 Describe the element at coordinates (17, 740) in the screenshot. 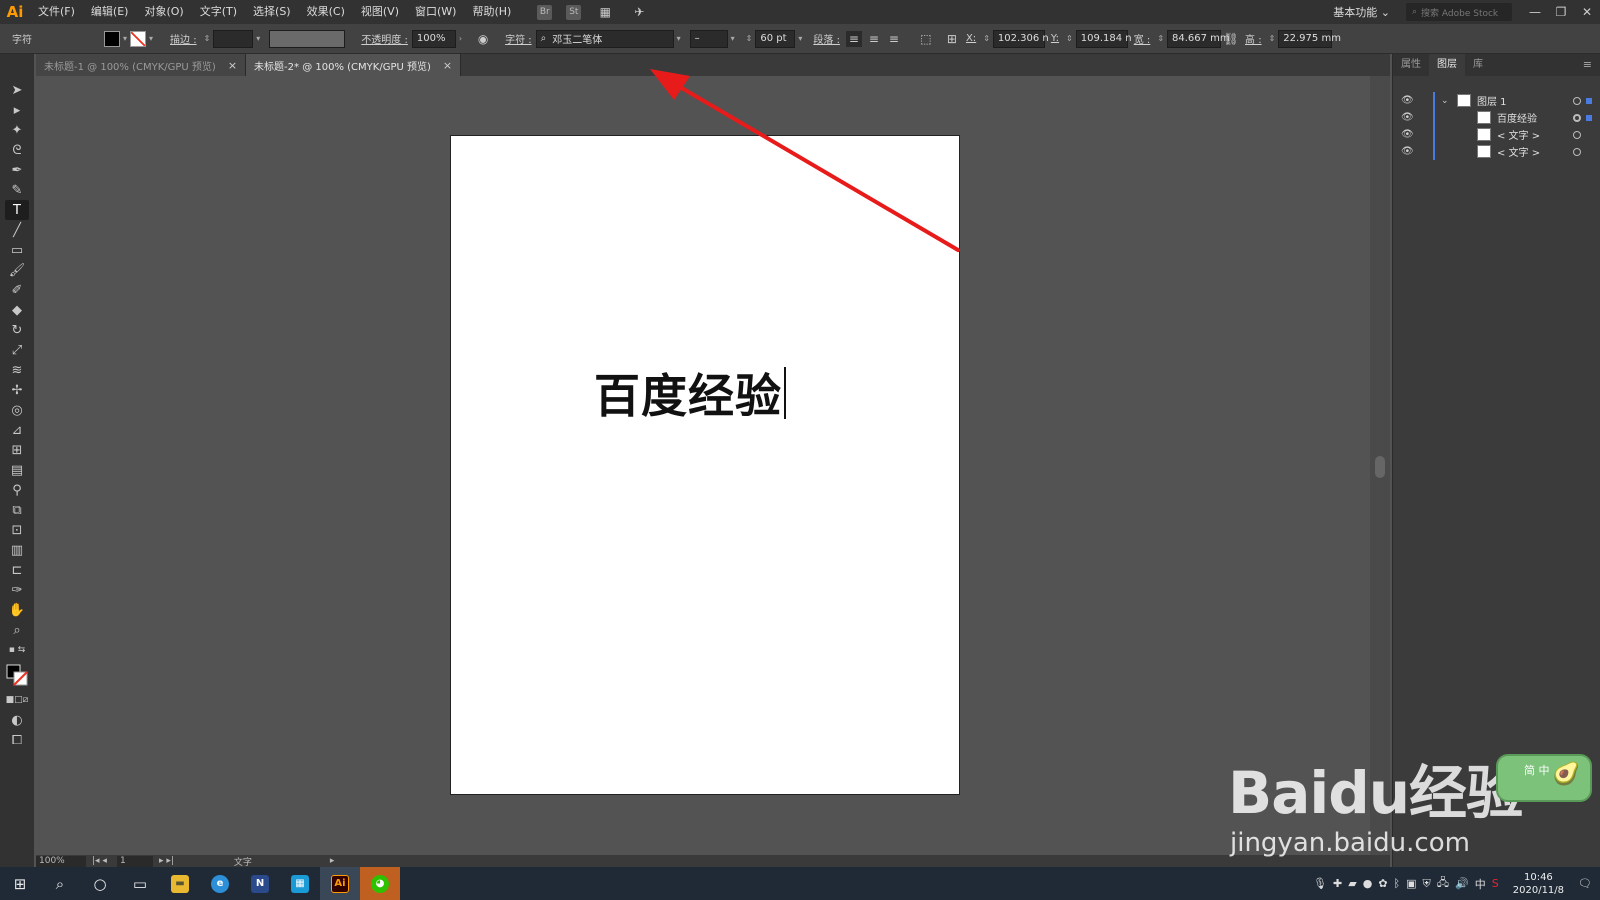

I see `screen-mode-icon: ⧠` at that location.